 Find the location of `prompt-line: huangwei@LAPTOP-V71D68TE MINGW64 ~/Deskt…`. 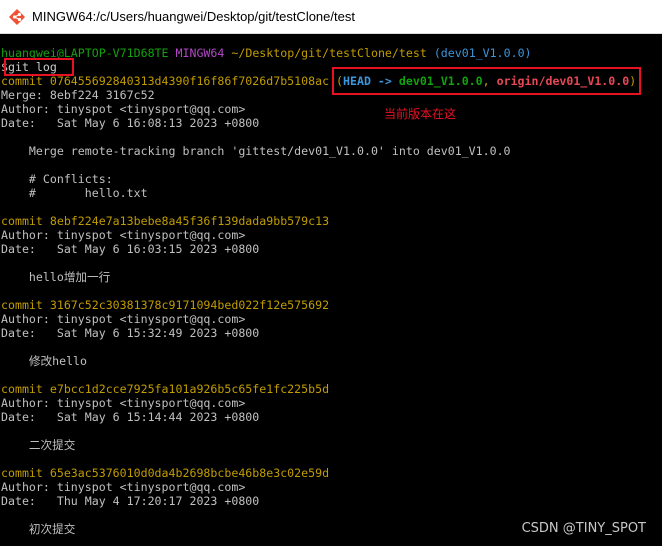

prompt-line: huangwei@LAPTOP-V71D68TE MINGW64 ~/Deskt… is located at coordinates (266, 53).